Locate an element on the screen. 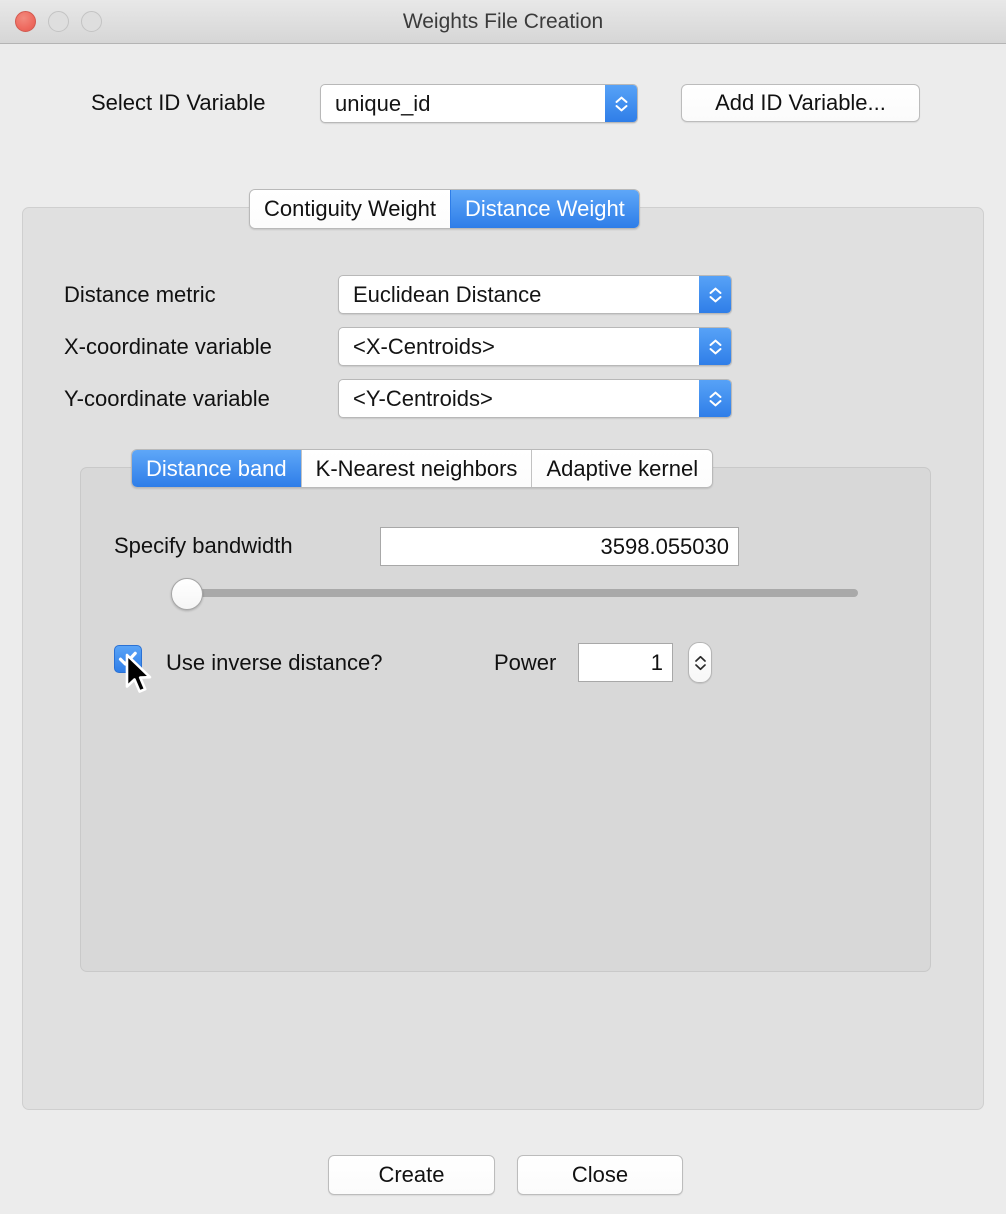 This screenshot has width=1006, height=1214. power-stepper is located at coordinates (700, 662).